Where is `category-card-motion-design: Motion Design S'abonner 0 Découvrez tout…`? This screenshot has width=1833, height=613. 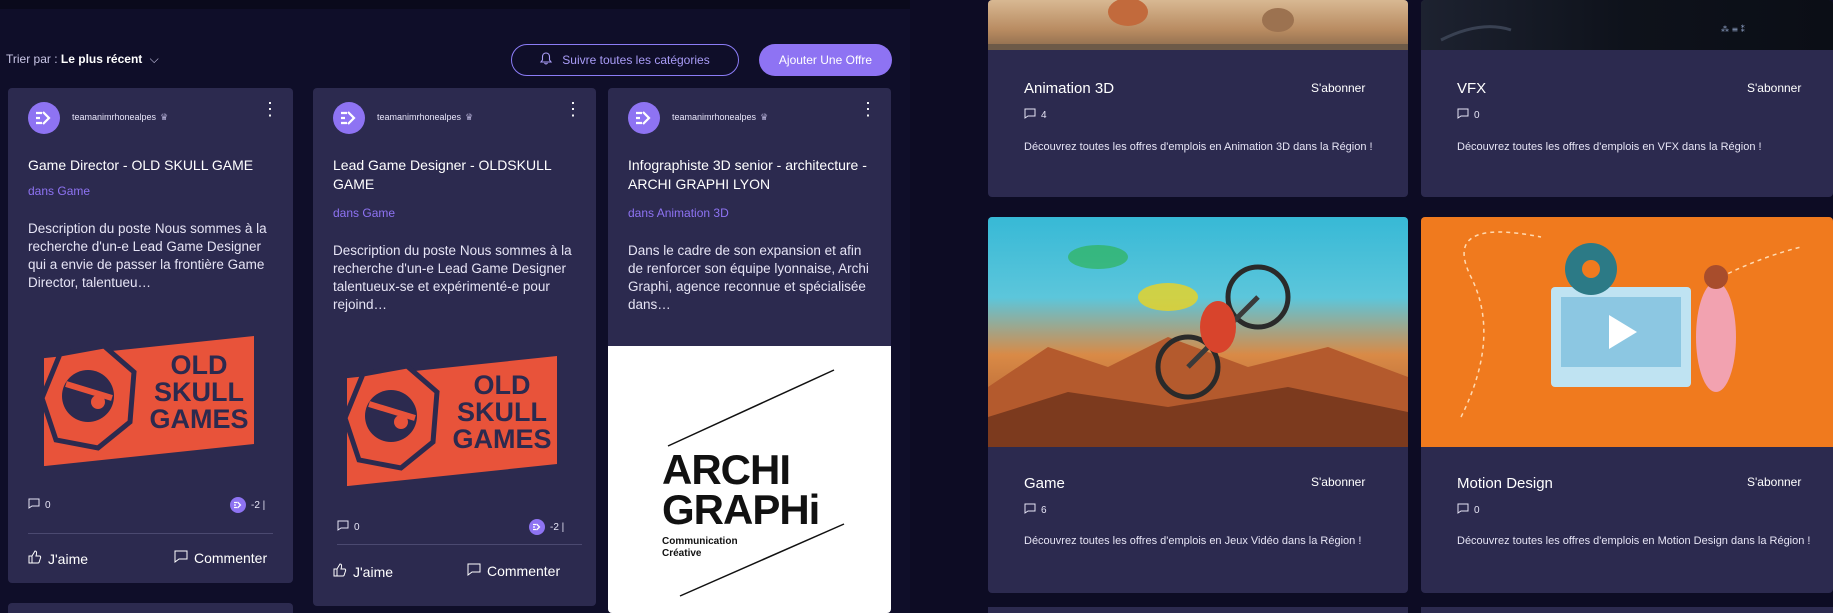
category-card-motion-design: Motion Design S'abonner 0 Découvrez tout… is located at coordinates (1627, 405).